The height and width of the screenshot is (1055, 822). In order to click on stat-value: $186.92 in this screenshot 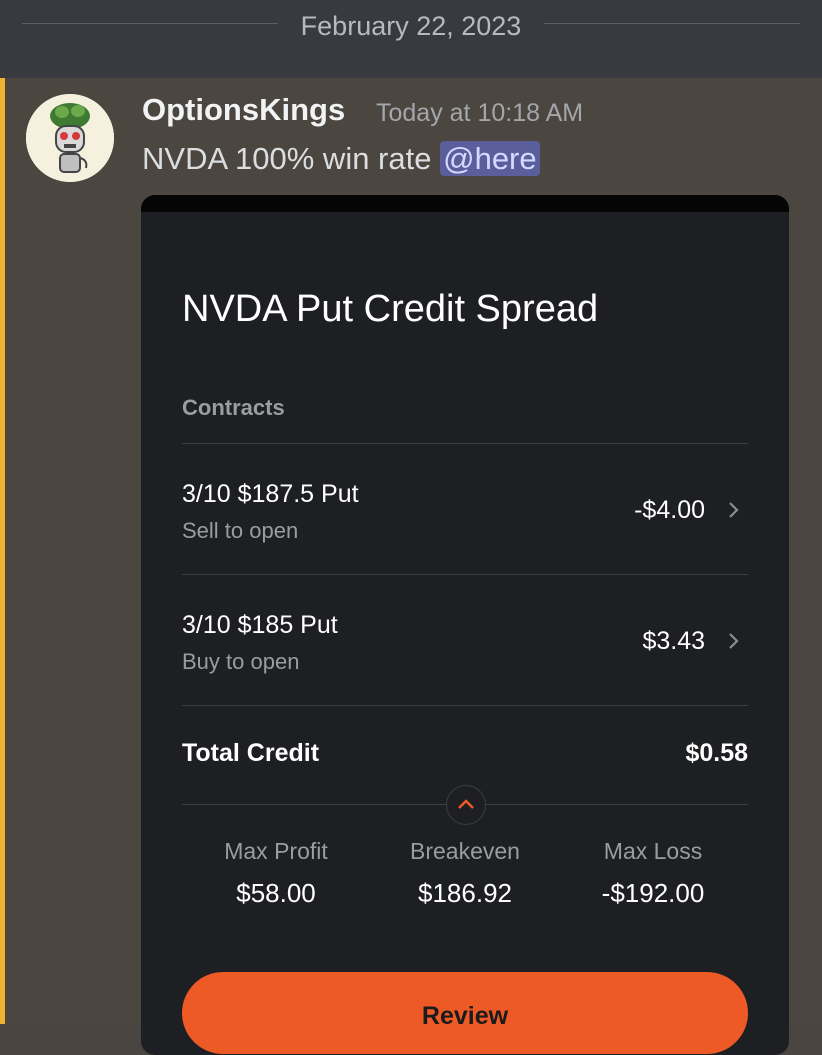, I will do `click(465, 893)`.